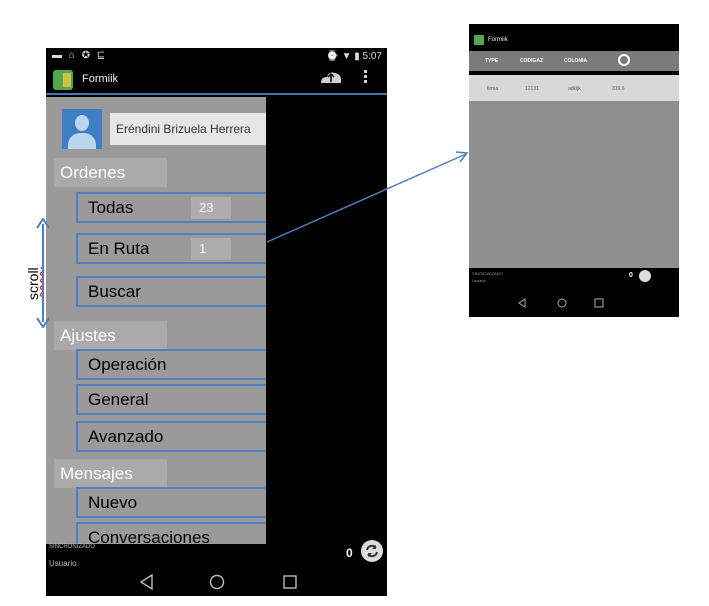 The height and width of the screenshot is (606, 709). I want to click on menu-item-label: Todas, so click(111, 207).